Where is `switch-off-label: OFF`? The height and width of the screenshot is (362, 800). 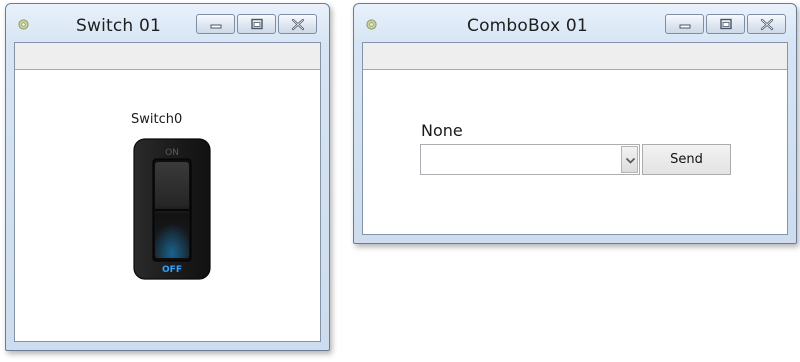
switch-off-label: OFF is located at coordinates (172, 270).